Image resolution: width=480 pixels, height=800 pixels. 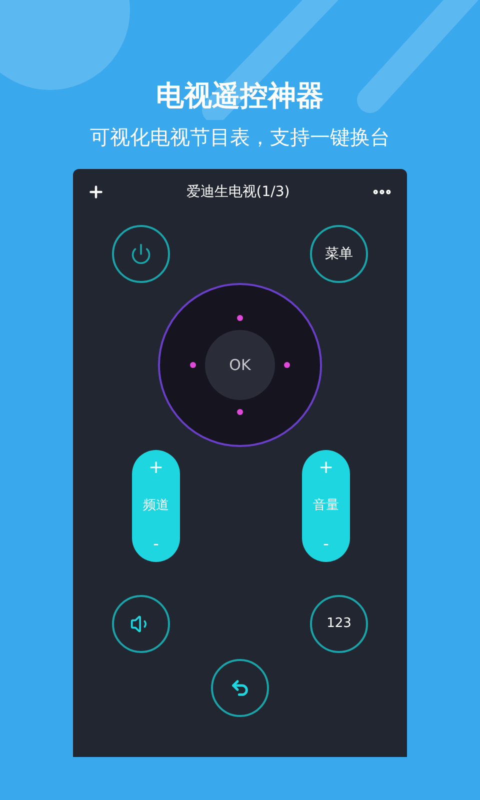 I want to click on device-title: 爱迪生电视(1/3), so click(x=238, y=192).